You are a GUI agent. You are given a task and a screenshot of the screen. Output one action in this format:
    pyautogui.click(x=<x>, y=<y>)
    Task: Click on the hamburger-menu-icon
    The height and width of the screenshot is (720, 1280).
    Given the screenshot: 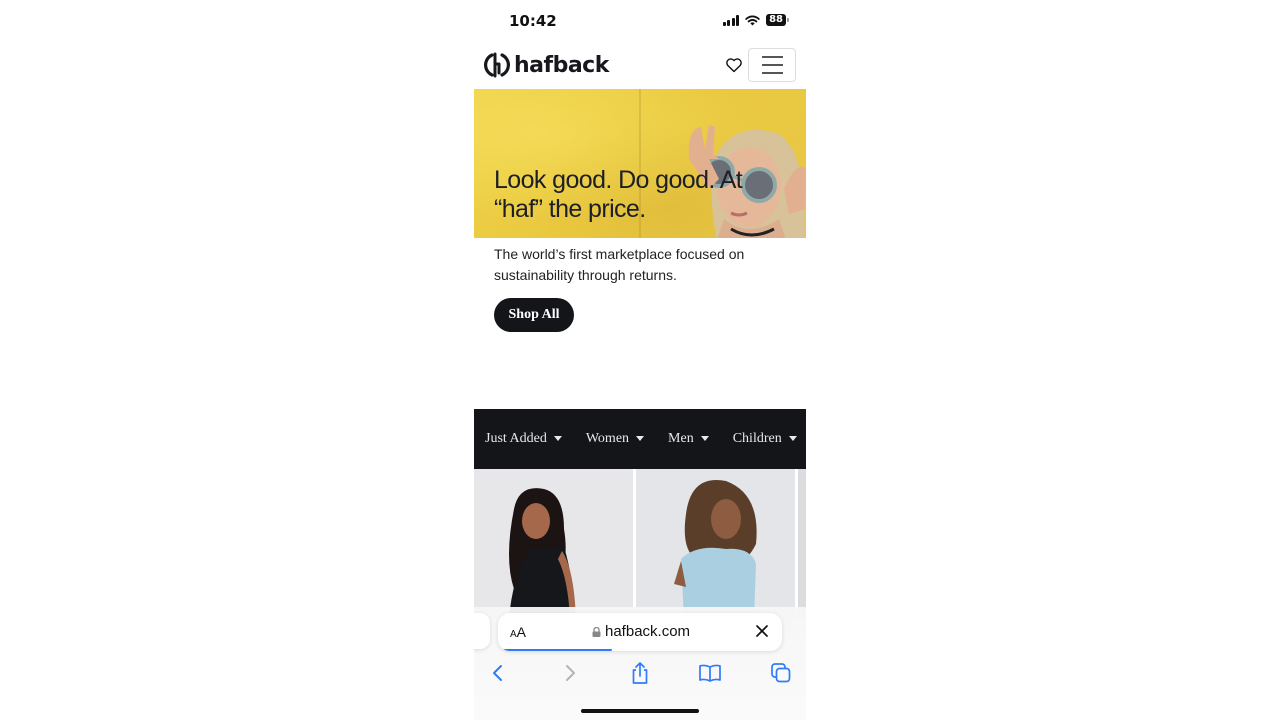 What is the action you would take?
    pyautogui.click(x=772, y=57)
    